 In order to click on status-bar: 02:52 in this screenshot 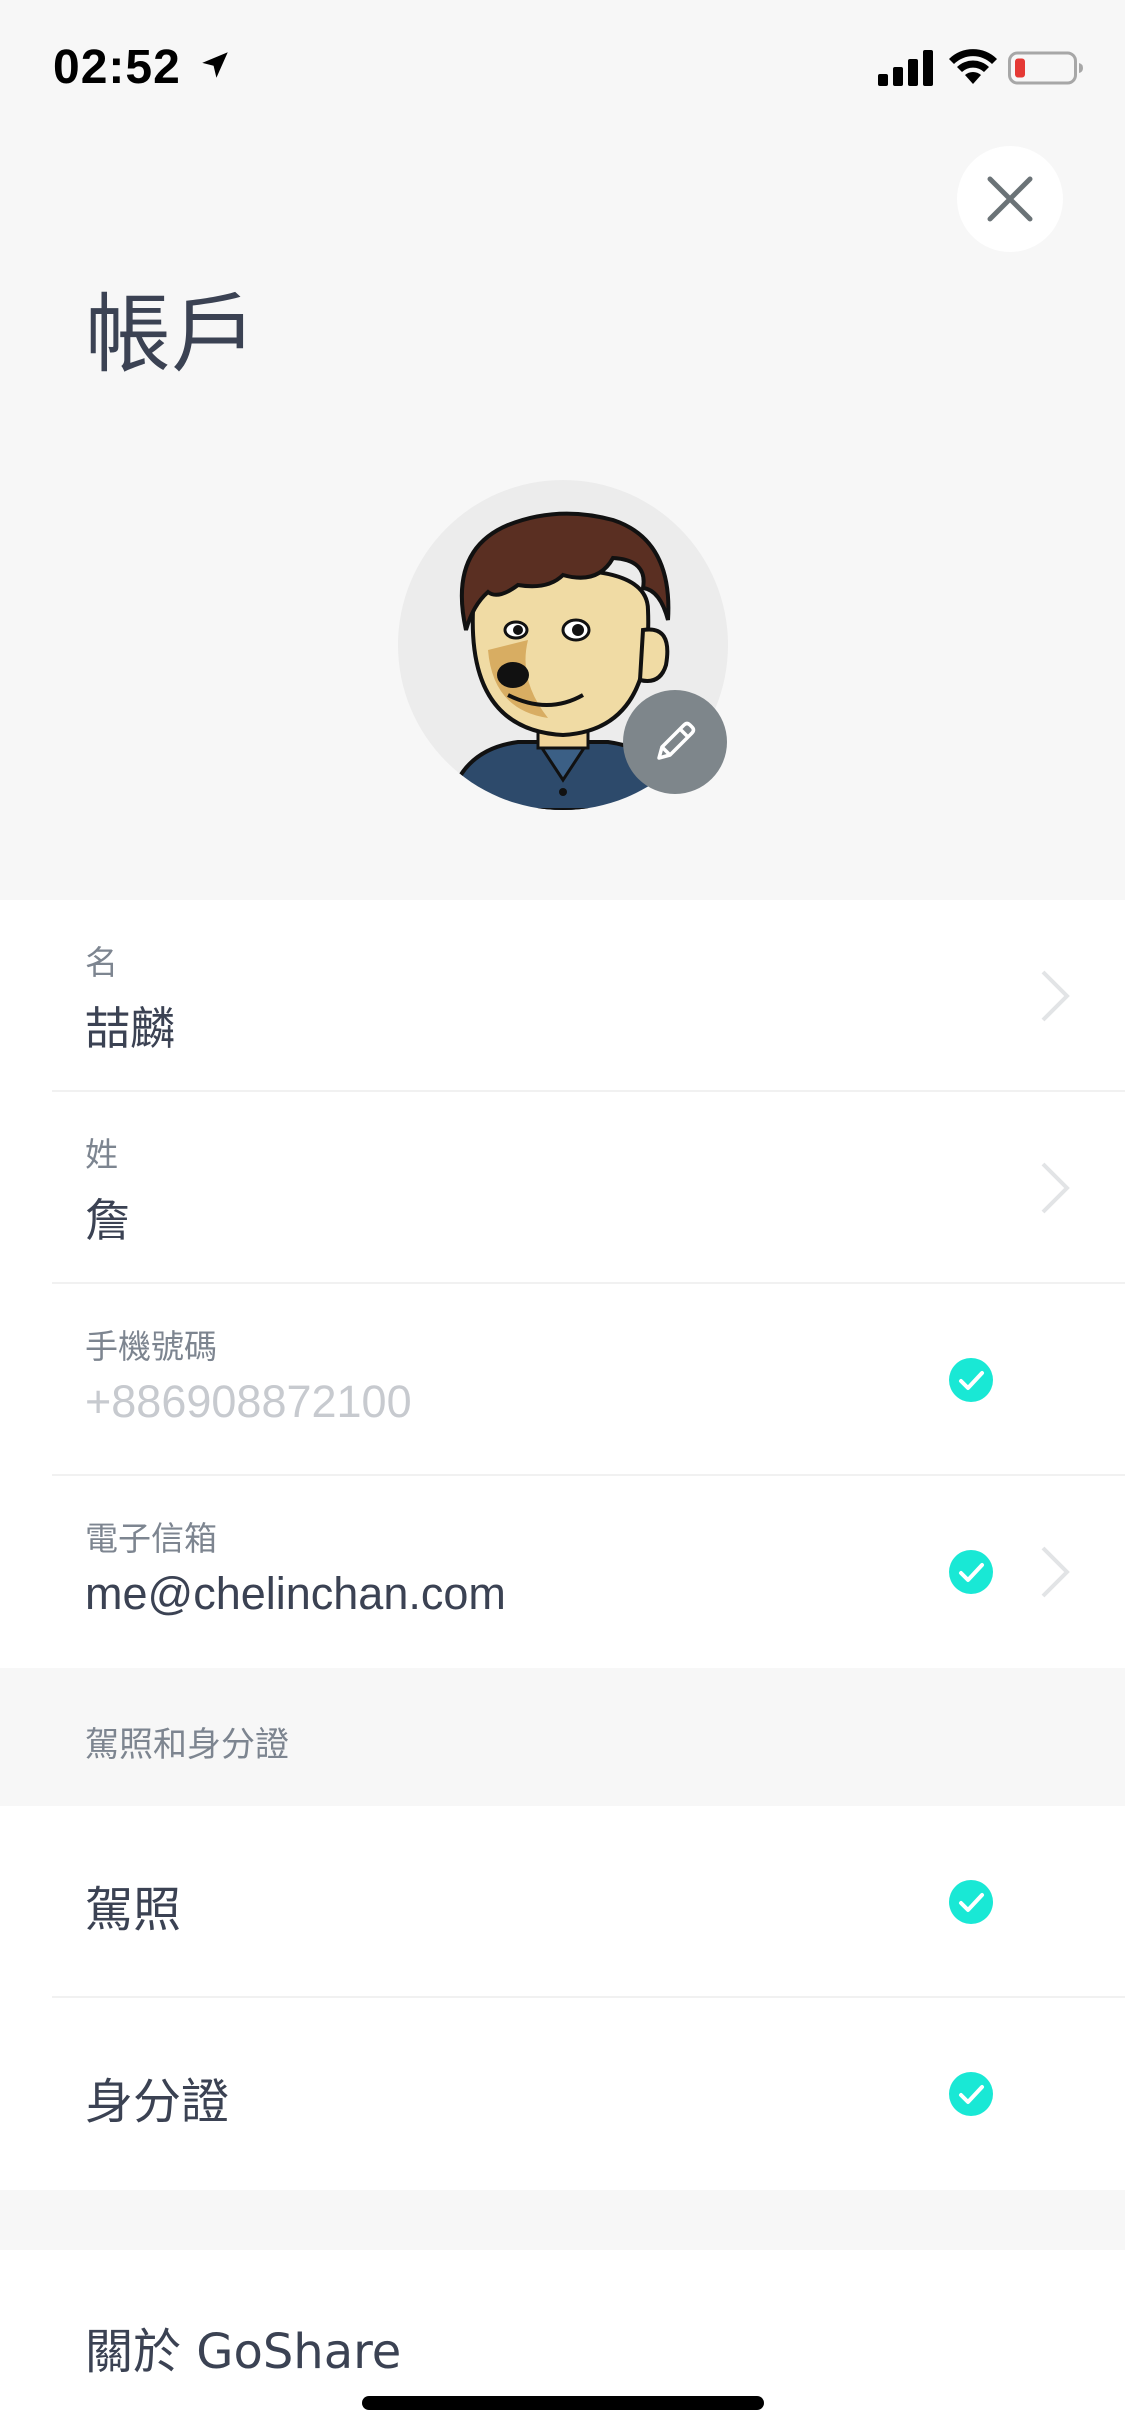, I will do `click(562, 66)`.